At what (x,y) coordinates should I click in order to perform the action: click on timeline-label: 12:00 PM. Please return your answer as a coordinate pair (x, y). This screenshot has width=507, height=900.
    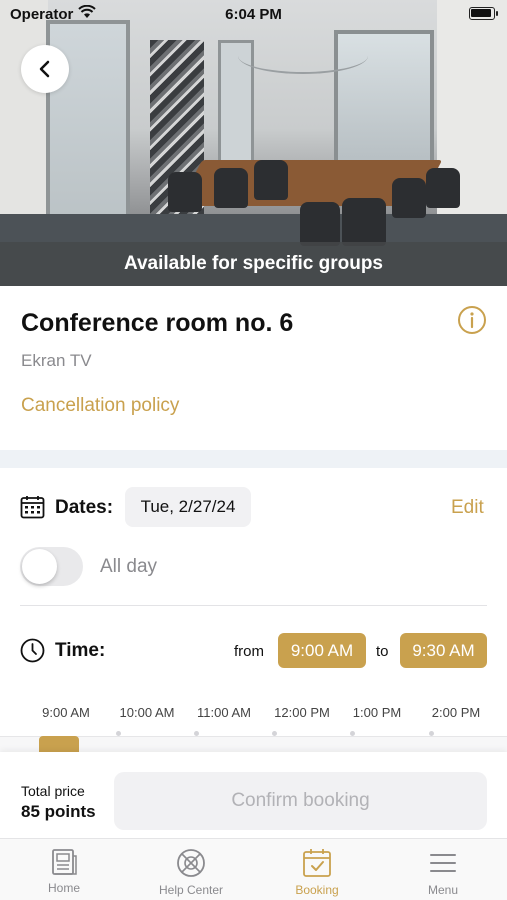
    Looking at the image, I should click on (302, 712).